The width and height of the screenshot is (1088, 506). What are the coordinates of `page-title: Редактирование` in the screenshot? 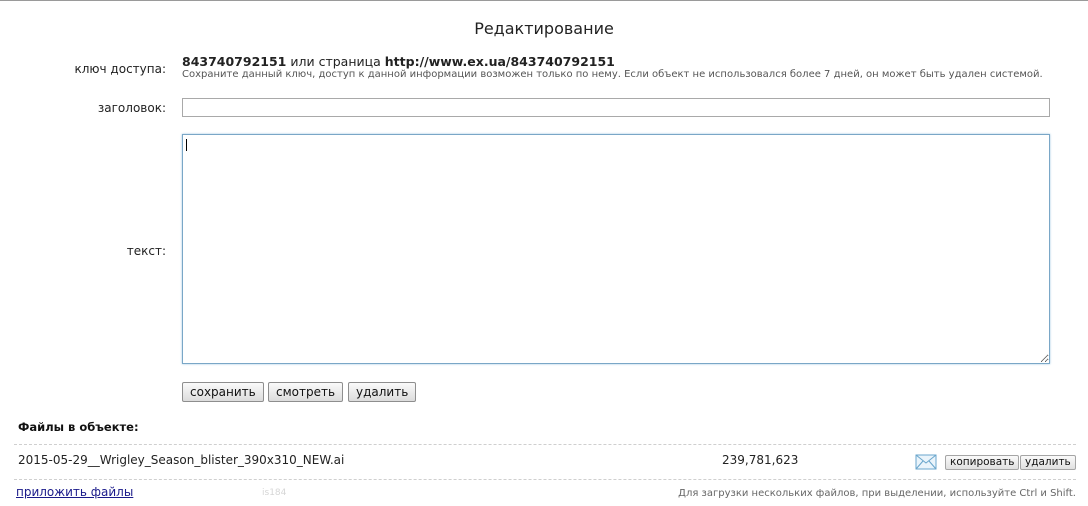 It's located at (544, 28).